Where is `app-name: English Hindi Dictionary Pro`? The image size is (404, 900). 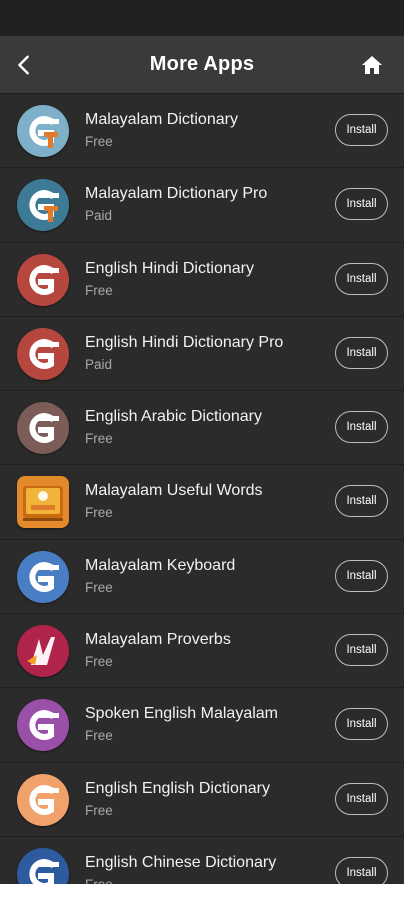 app-name: English Hindi Dictionary Pro is located at coordinates (184, 342).